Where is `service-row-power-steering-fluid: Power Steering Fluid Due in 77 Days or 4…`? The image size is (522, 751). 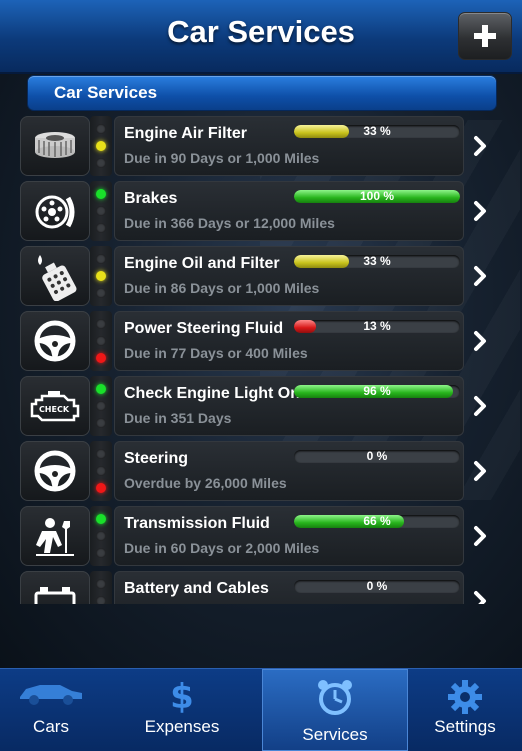
service-row-power-steering-fluid: Power Steering Fluid Due in 77 Days or 4… is located at coordinates (256, 341).